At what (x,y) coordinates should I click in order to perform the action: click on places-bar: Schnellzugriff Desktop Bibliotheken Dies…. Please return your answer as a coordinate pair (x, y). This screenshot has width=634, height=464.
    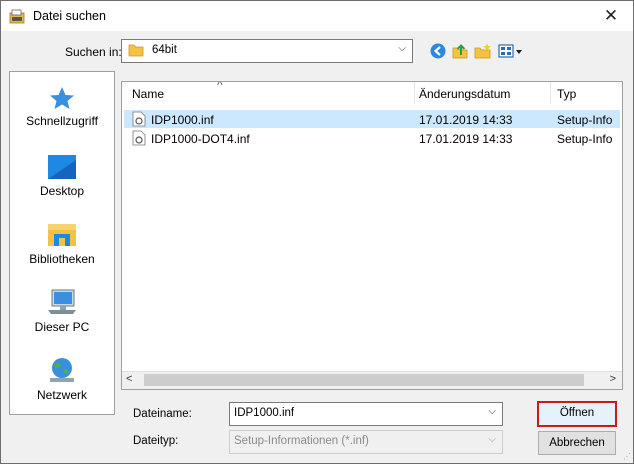
    Looking at the image, I should click on (62, 243).